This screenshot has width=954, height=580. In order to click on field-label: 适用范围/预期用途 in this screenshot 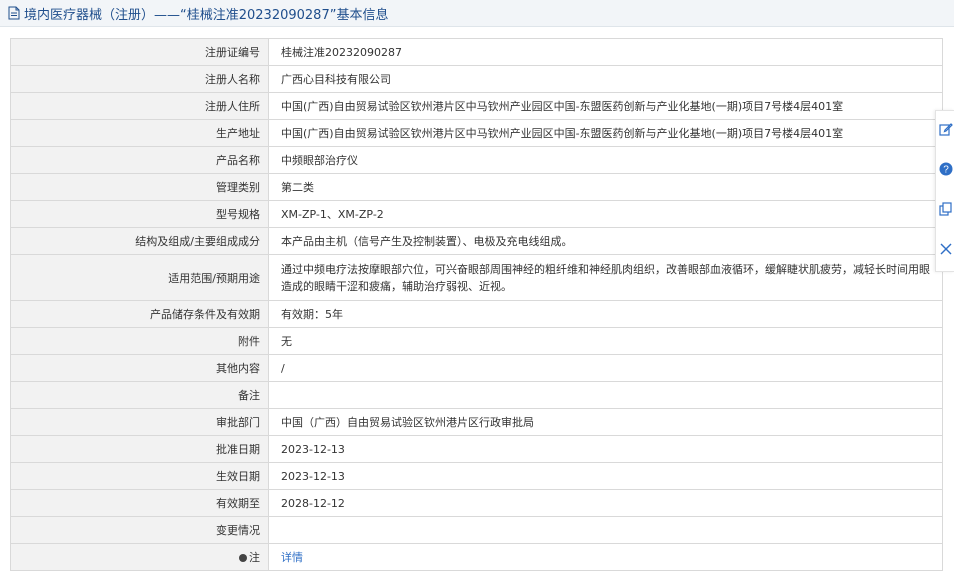, I will do `click(139, 277)`.